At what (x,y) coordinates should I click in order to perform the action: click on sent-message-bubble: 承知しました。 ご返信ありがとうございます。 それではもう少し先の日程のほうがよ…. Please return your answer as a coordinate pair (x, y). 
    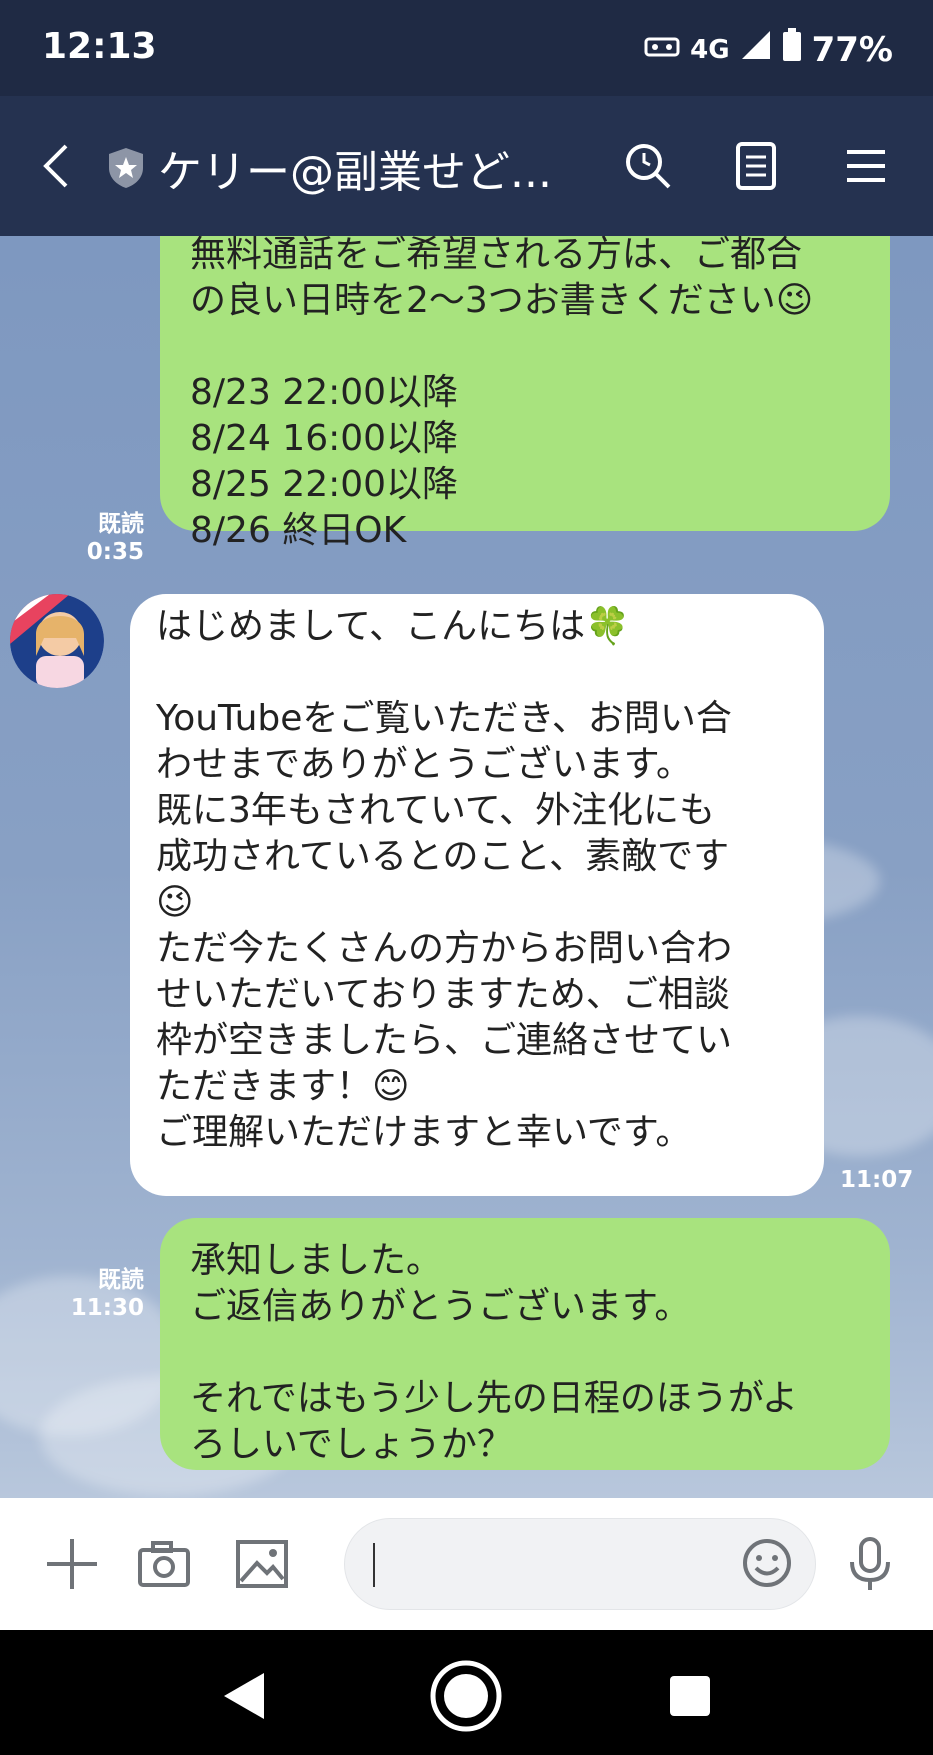
    Looking at the image, I should click on (525, 1344).